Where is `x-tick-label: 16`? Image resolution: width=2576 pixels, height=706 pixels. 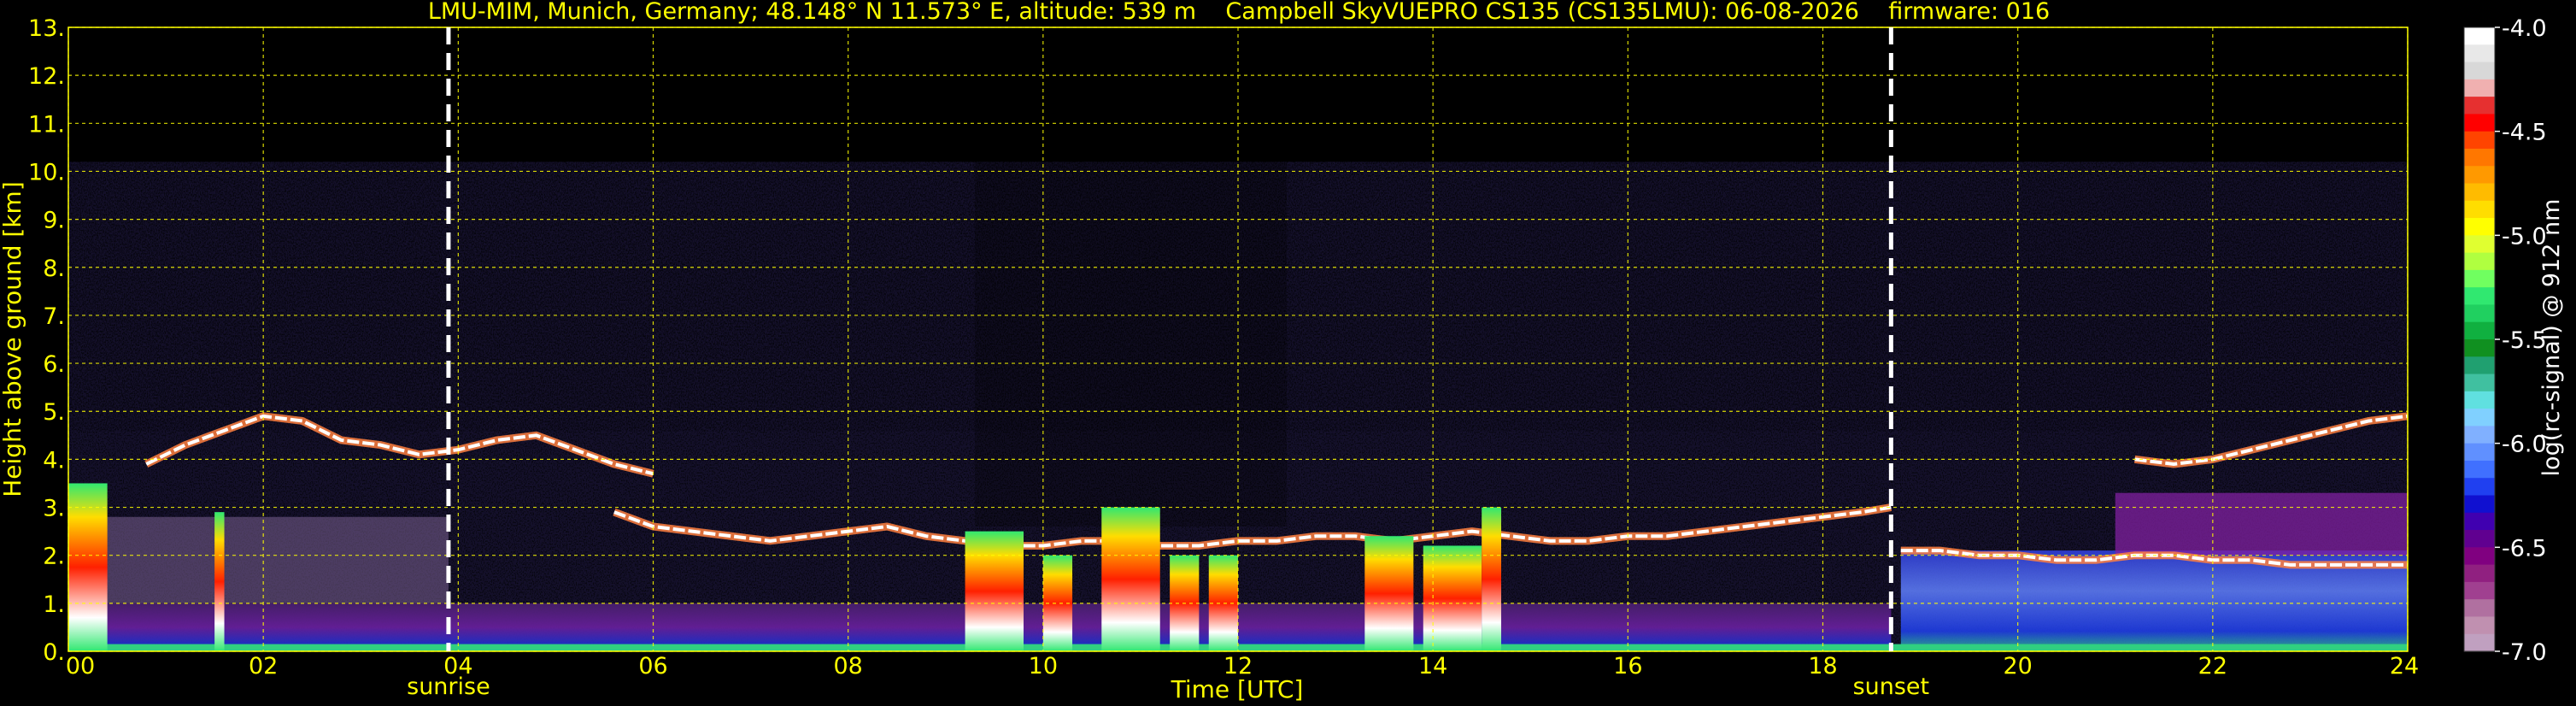
x-tick-label: 16 is located at coordinates (1627, 666).